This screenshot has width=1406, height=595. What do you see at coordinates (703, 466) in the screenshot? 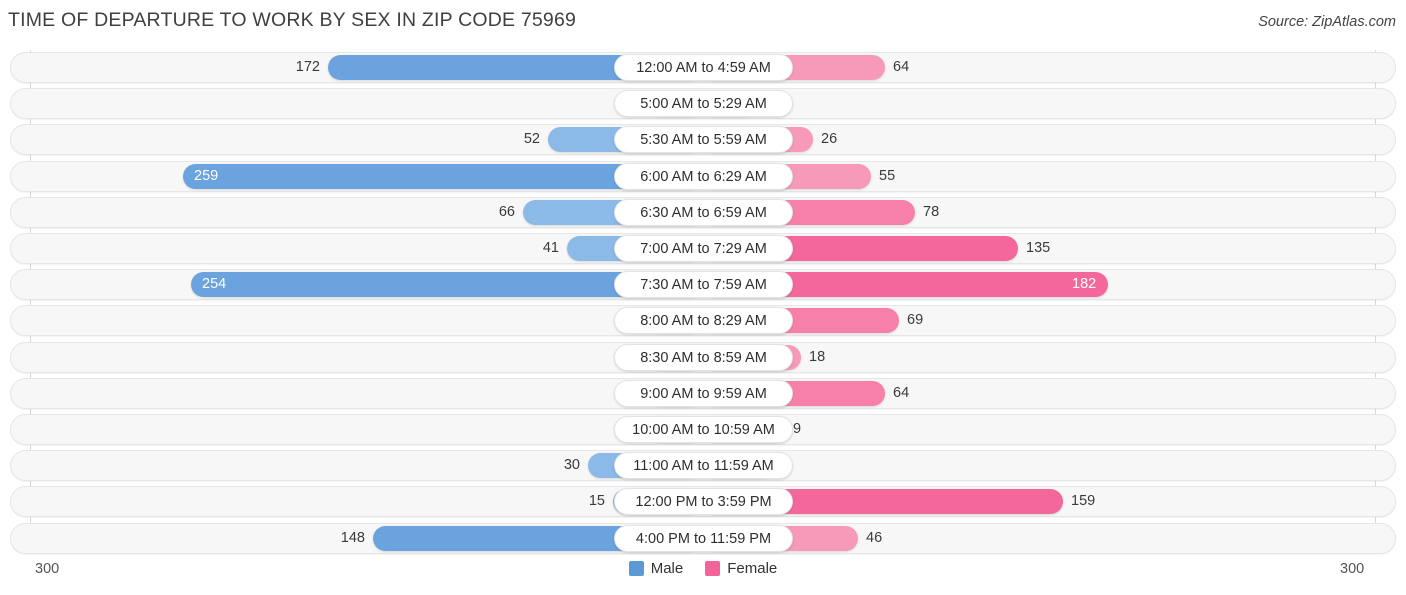
I see `category-label: 11:00 AM to 11:59 AM` at bounding box center [703, 466].